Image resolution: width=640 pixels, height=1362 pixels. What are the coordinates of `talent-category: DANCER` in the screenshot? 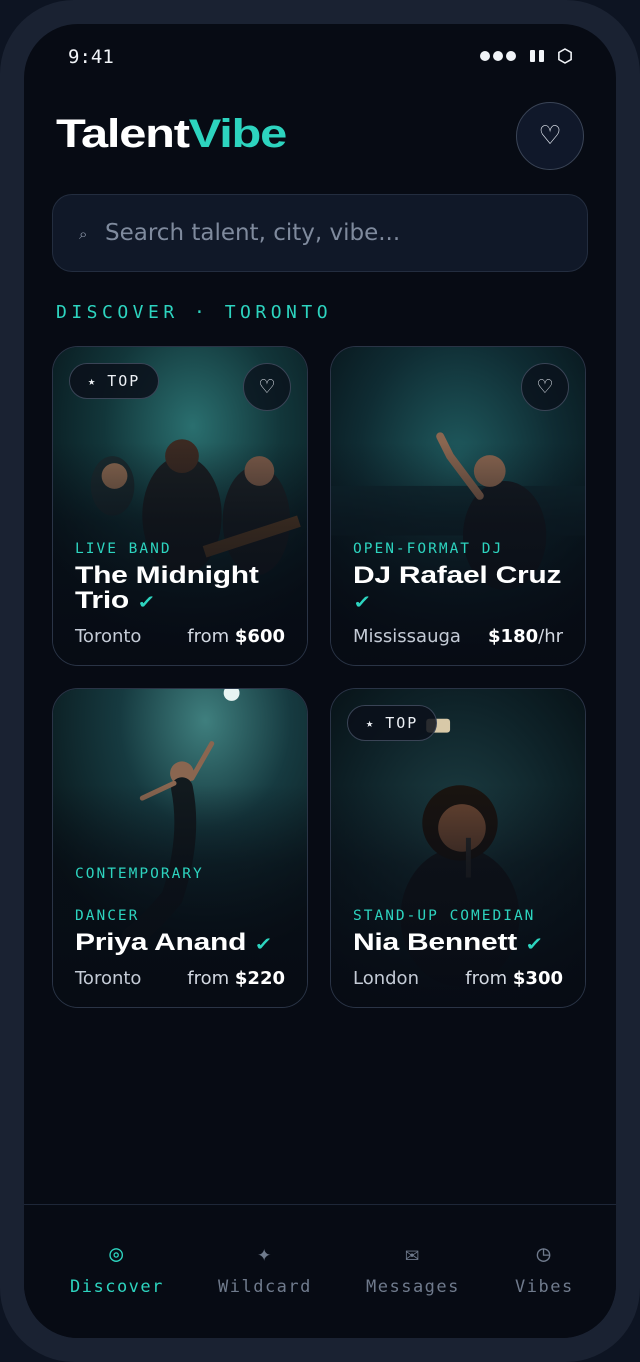 It's located at (107, 916).